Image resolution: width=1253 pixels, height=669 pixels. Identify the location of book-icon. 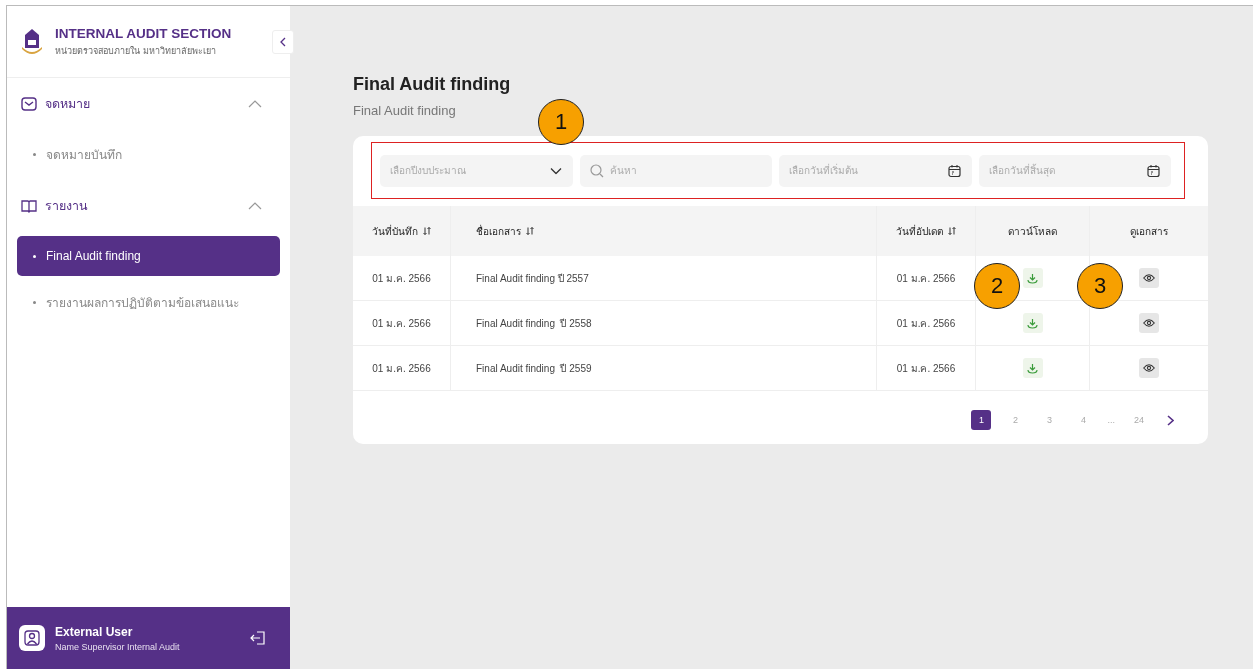
(29, 206).